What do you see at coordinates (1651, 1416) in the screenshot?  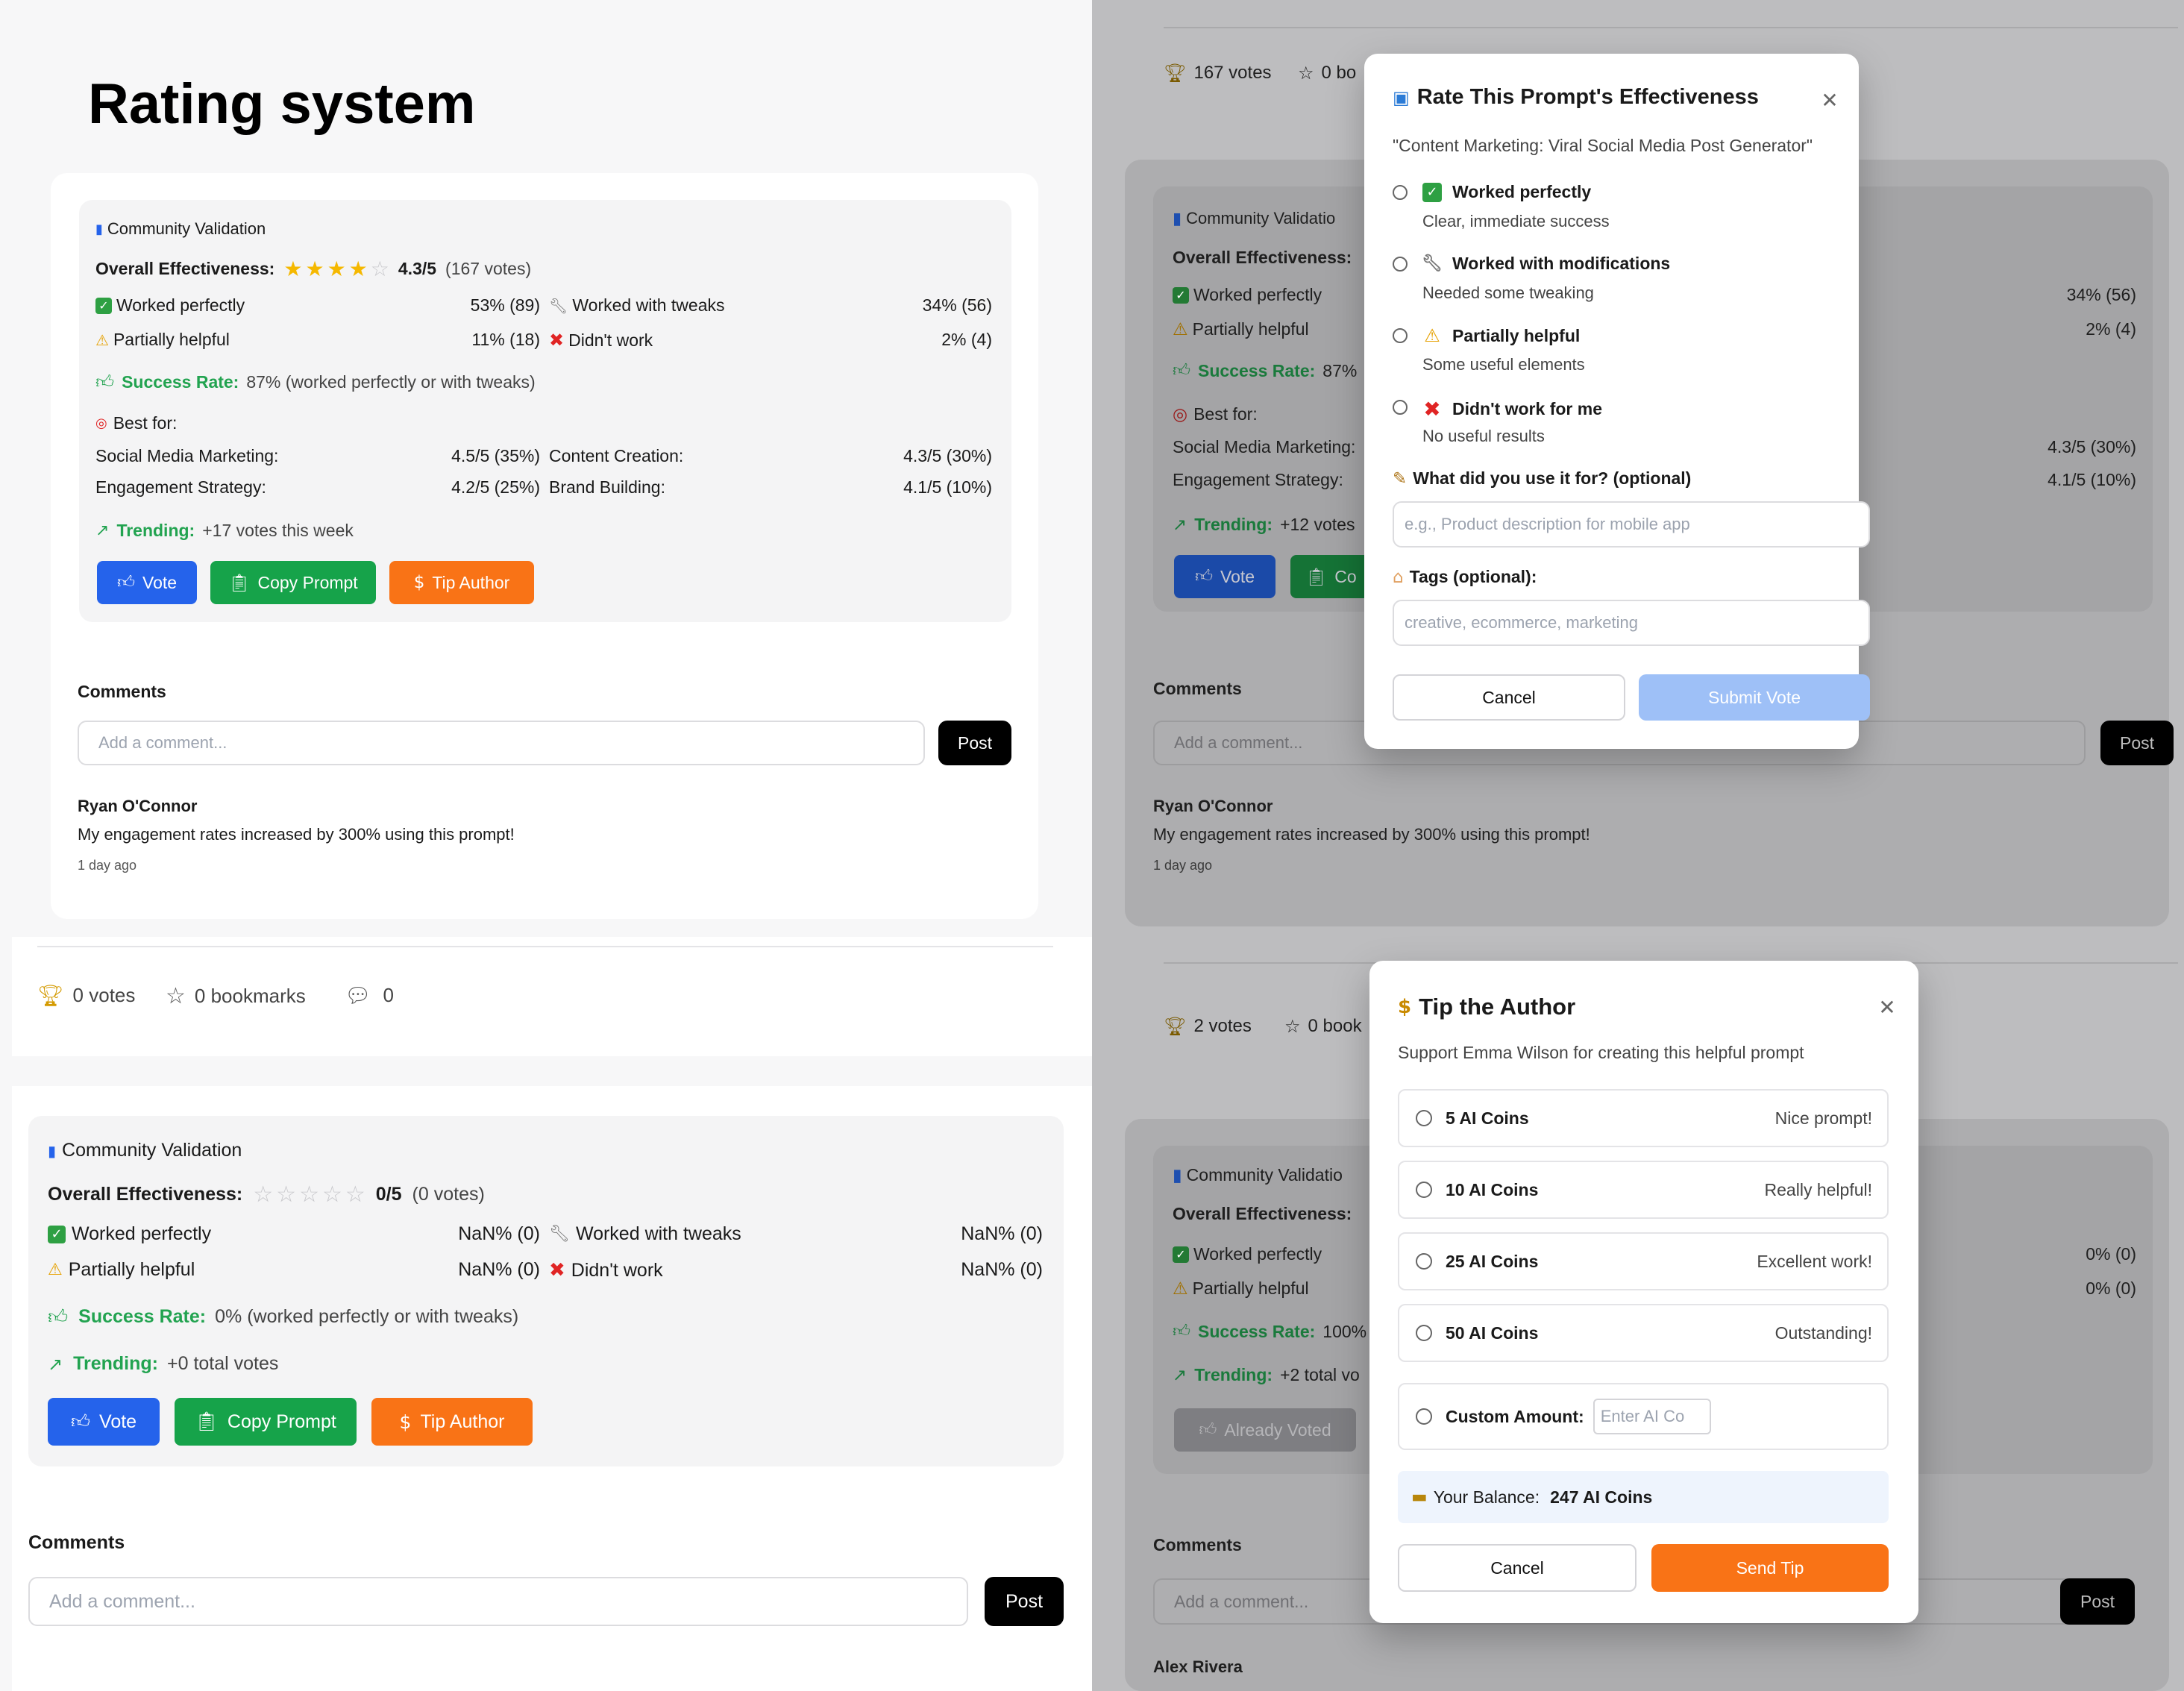 I see `custom-amount-input: Enter AI Co` at bounding box center [1651, 1416].